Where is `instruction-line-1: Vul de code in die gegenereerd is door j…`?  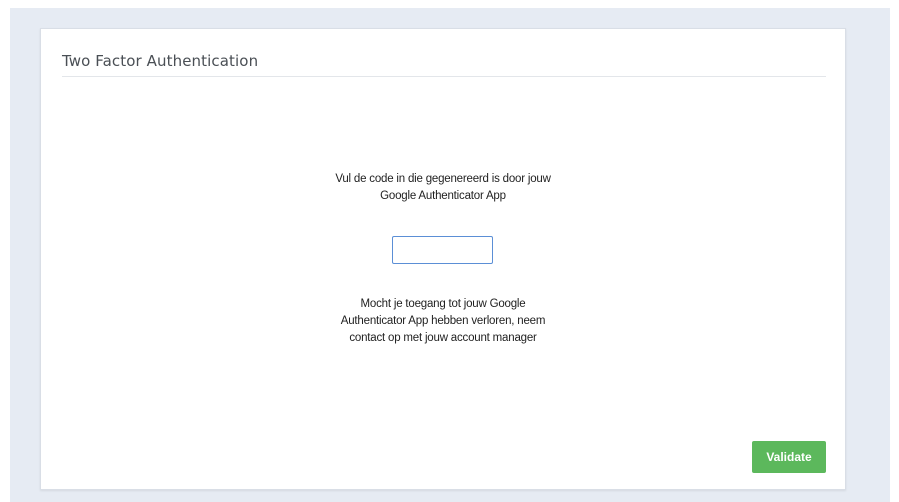 instruction-line-1: Vul de code in die gegenereerd is door j… is located at coordinates (443, 179).